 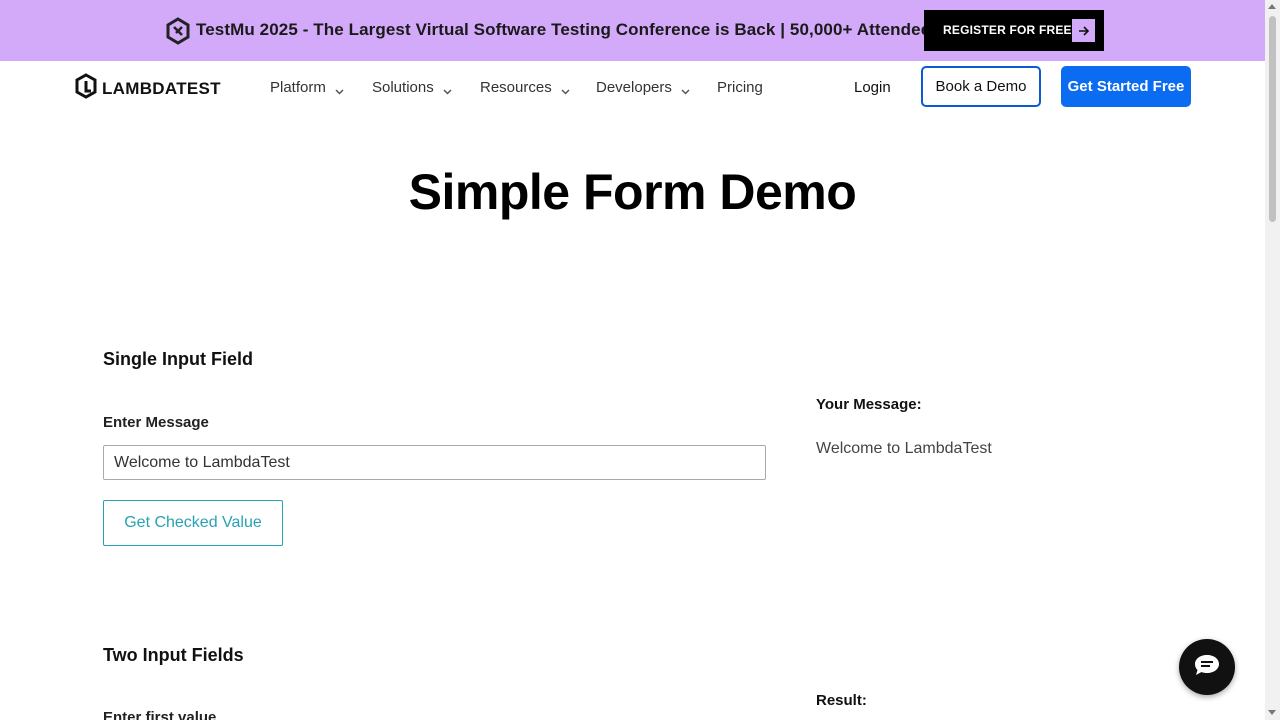 I want to click on two-inputs-heading: Two Input Fields, so click(x=173, y=655).